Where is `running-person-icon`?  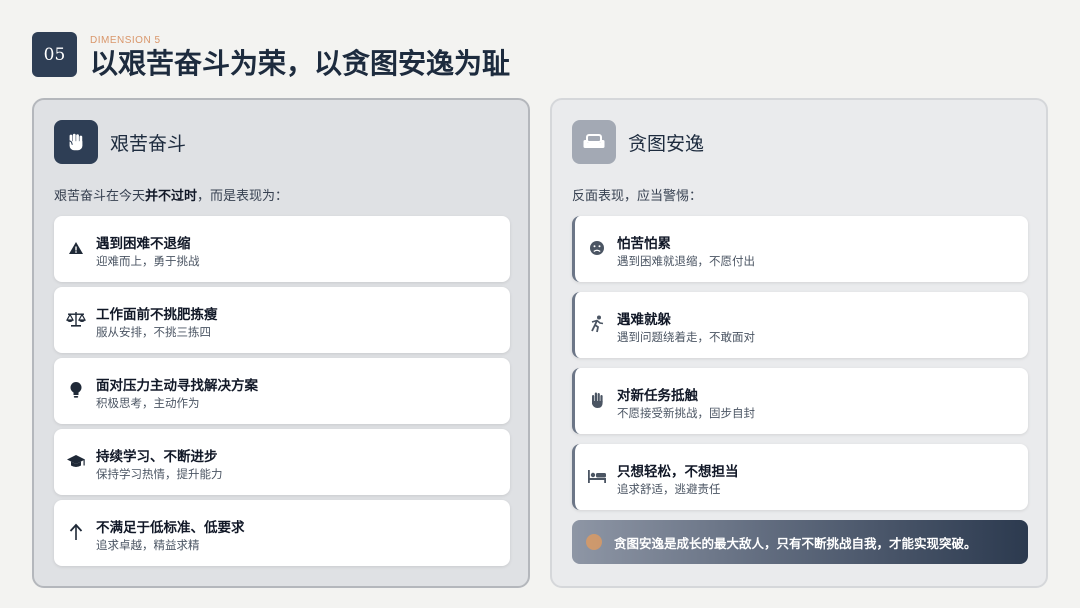 running-person-icon is located at coordinates (597, 324).